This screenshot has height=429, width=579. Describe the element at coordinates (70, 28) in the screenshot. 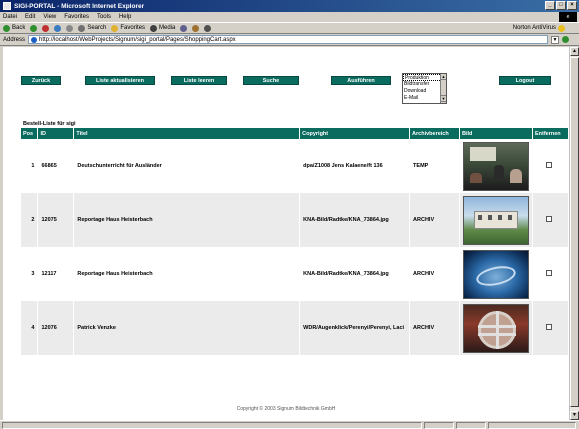

I see `home-icon` at that location.